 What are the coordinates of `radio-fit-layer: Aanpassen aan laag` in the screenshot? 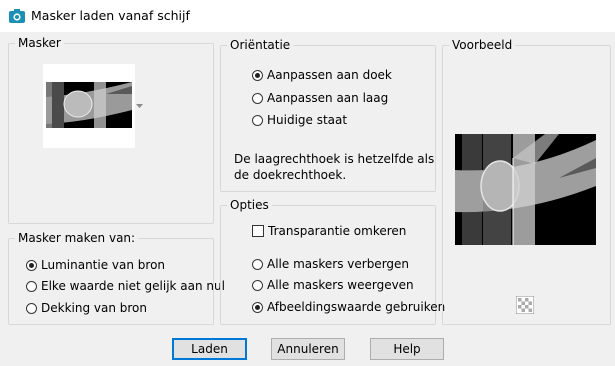 It's located at (320, 98).